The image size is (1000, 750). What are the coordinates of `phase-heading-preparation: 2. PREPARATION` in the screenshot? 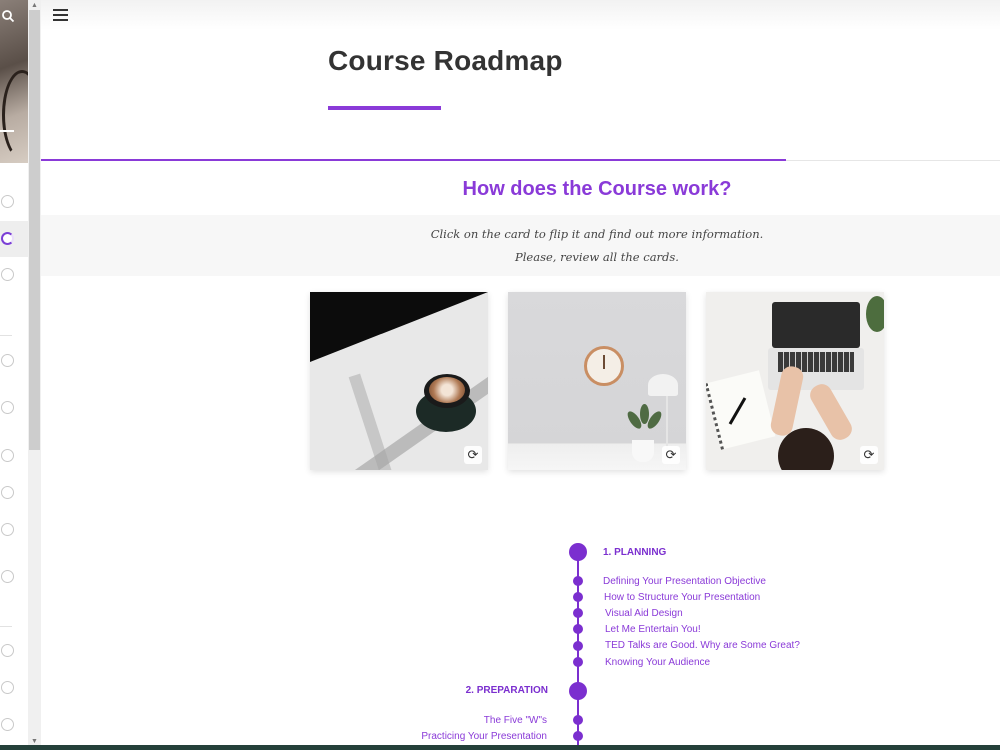 It's located at (506, 690).